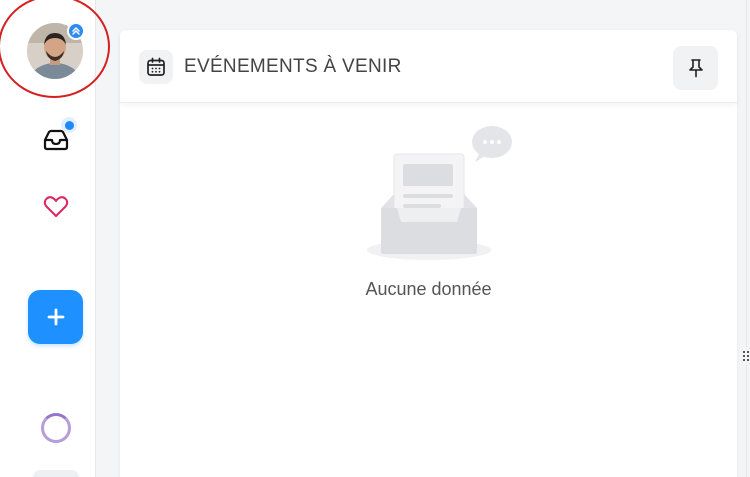 This screenshot has width=750, height=477. Describe the element at coordinates (156, 67) in the screenshot. I see `calendar-icon` at that location.